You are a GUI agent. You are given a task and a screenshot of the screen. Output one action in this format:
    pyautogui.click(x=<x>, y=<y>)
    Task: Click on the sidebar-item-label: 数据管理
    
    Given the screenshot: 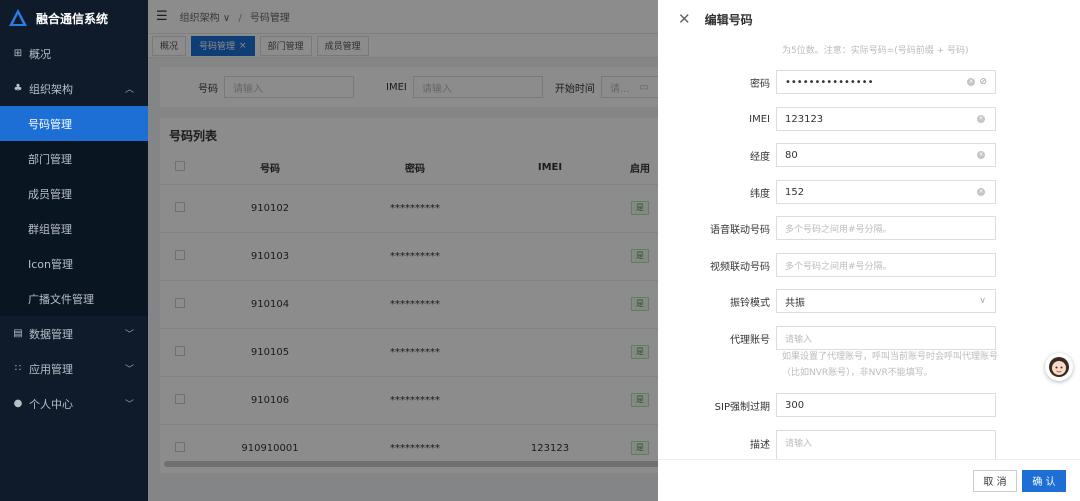 What is the action you would take?
    pyautogui.click(x=51, y=334)
    